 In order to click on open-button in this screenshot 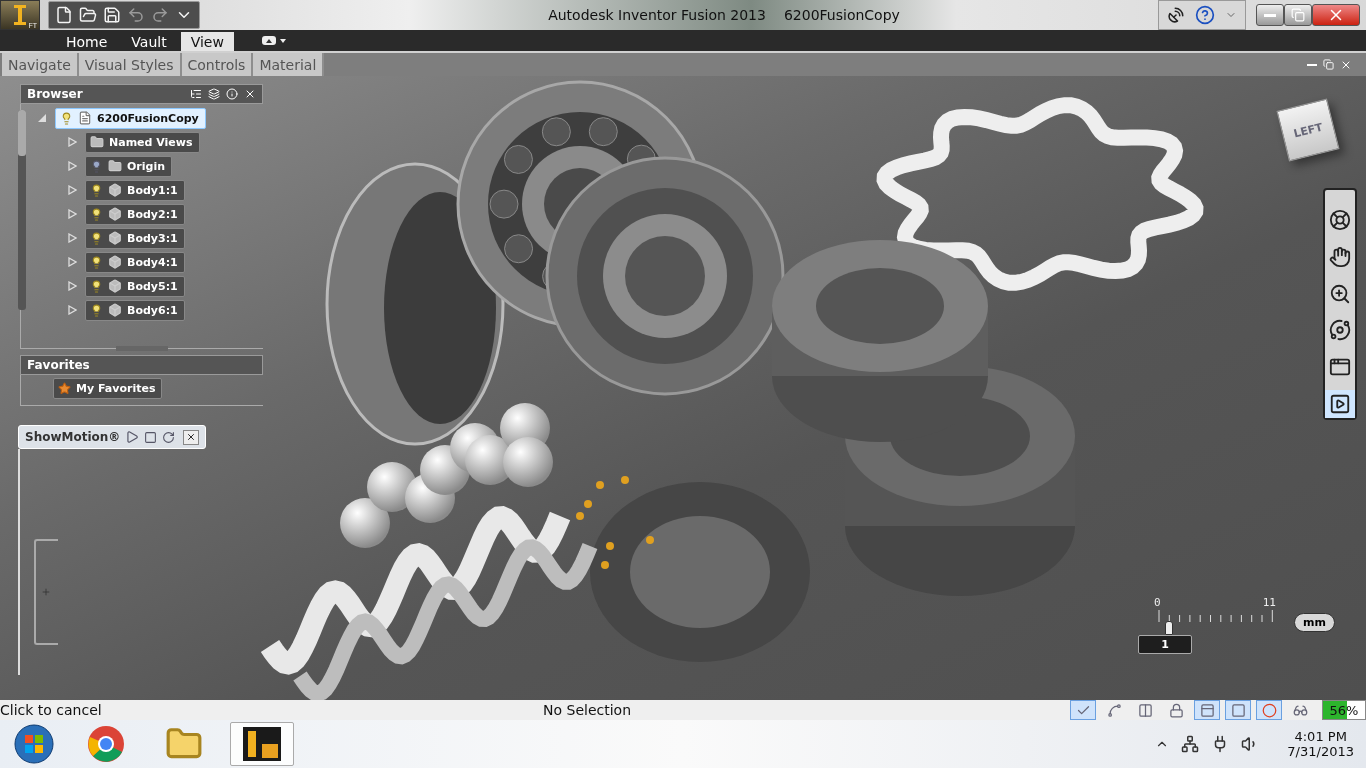, I will do `click(88, 15)`.